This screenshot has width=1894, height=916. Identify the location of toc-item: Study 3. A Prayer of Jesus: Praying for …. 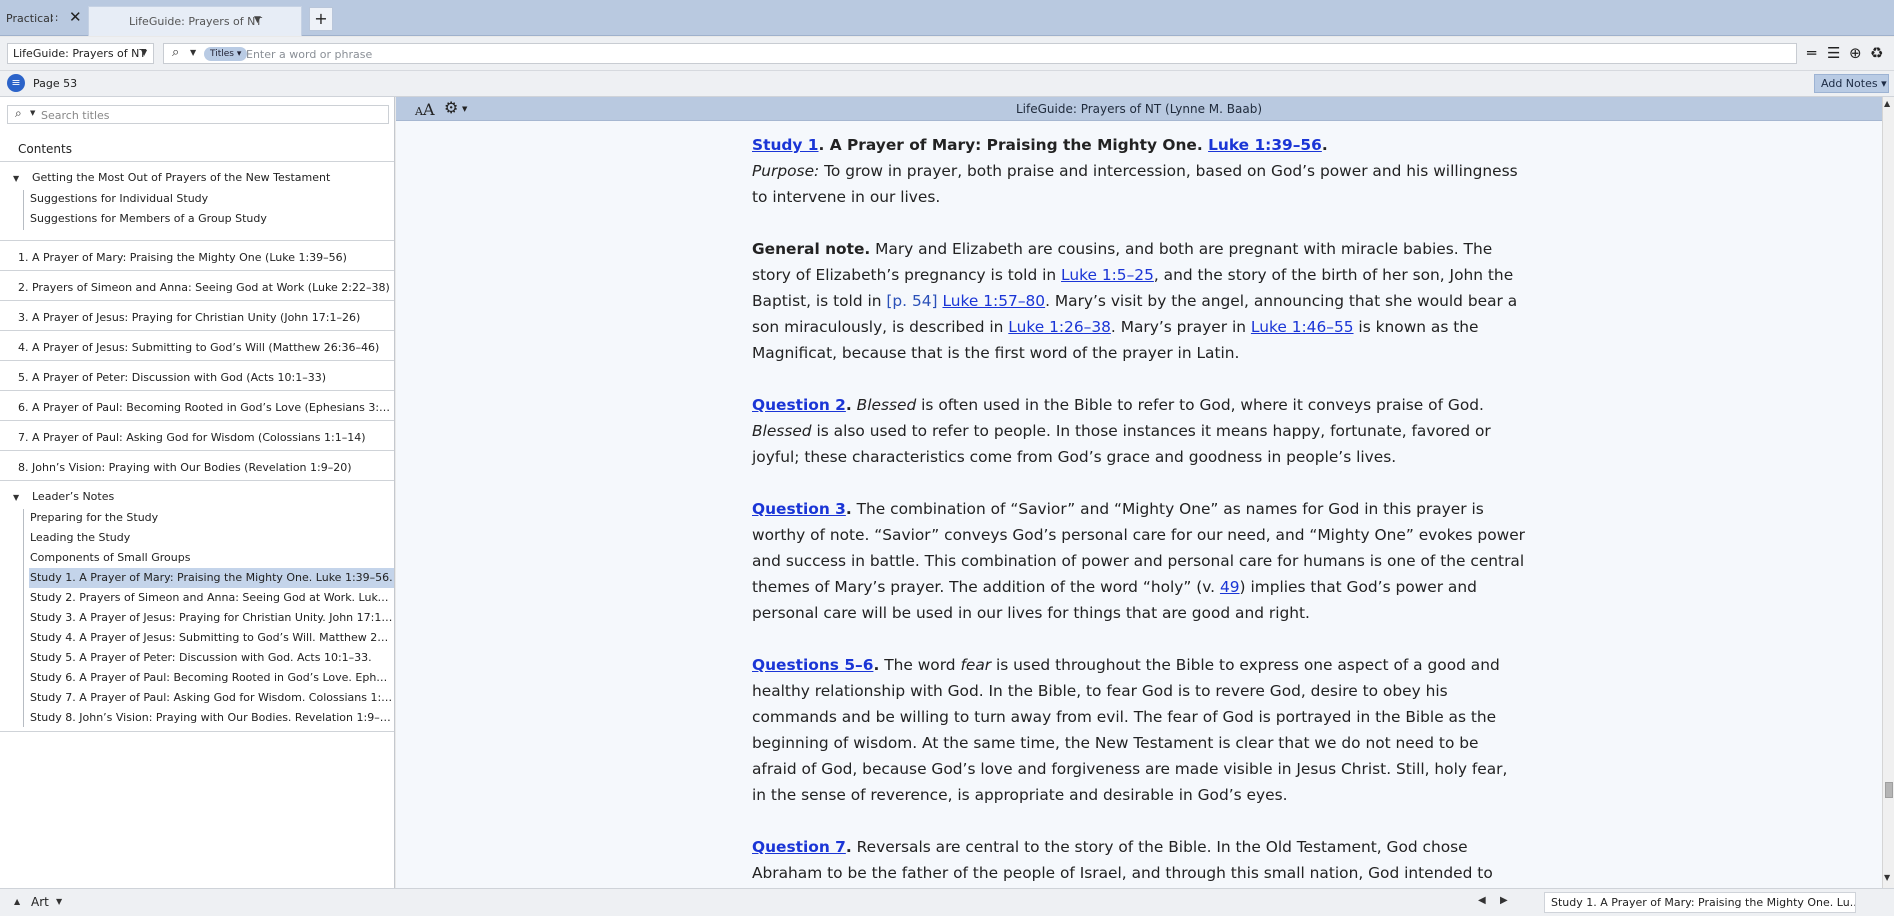
(211, 618).